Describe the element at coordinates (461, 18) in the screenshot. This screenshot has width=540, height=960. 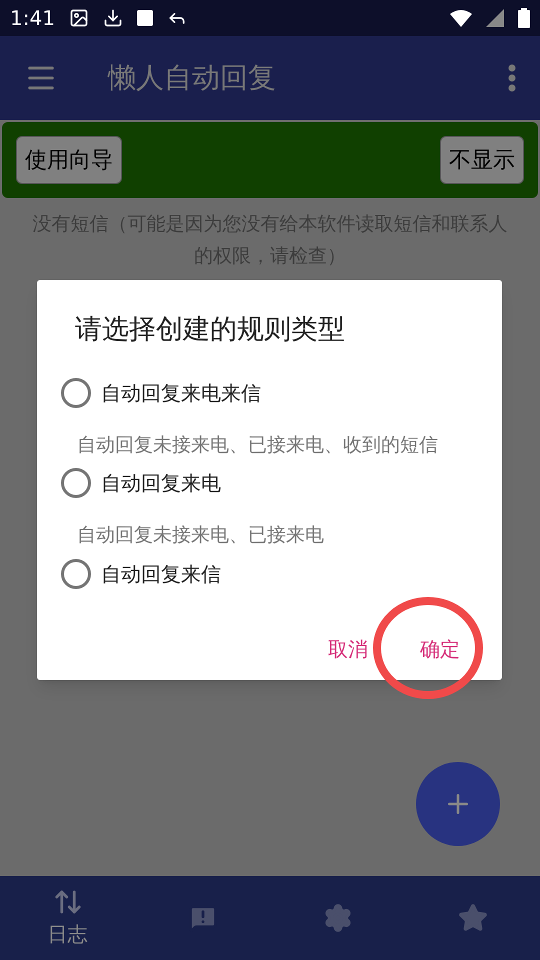
I see `wifi-icon` at that location.